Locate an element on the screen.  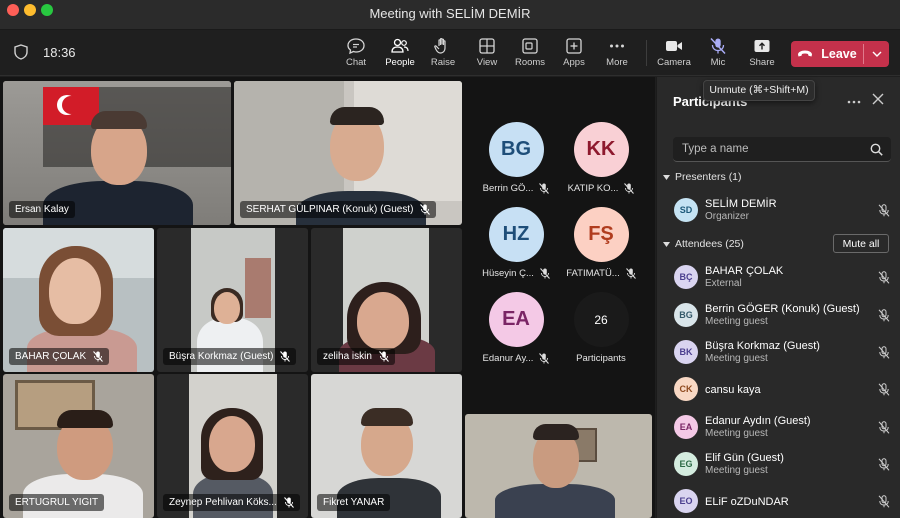
participant-name-tag: Fikret YANAR is located at coordinates (354, 502).